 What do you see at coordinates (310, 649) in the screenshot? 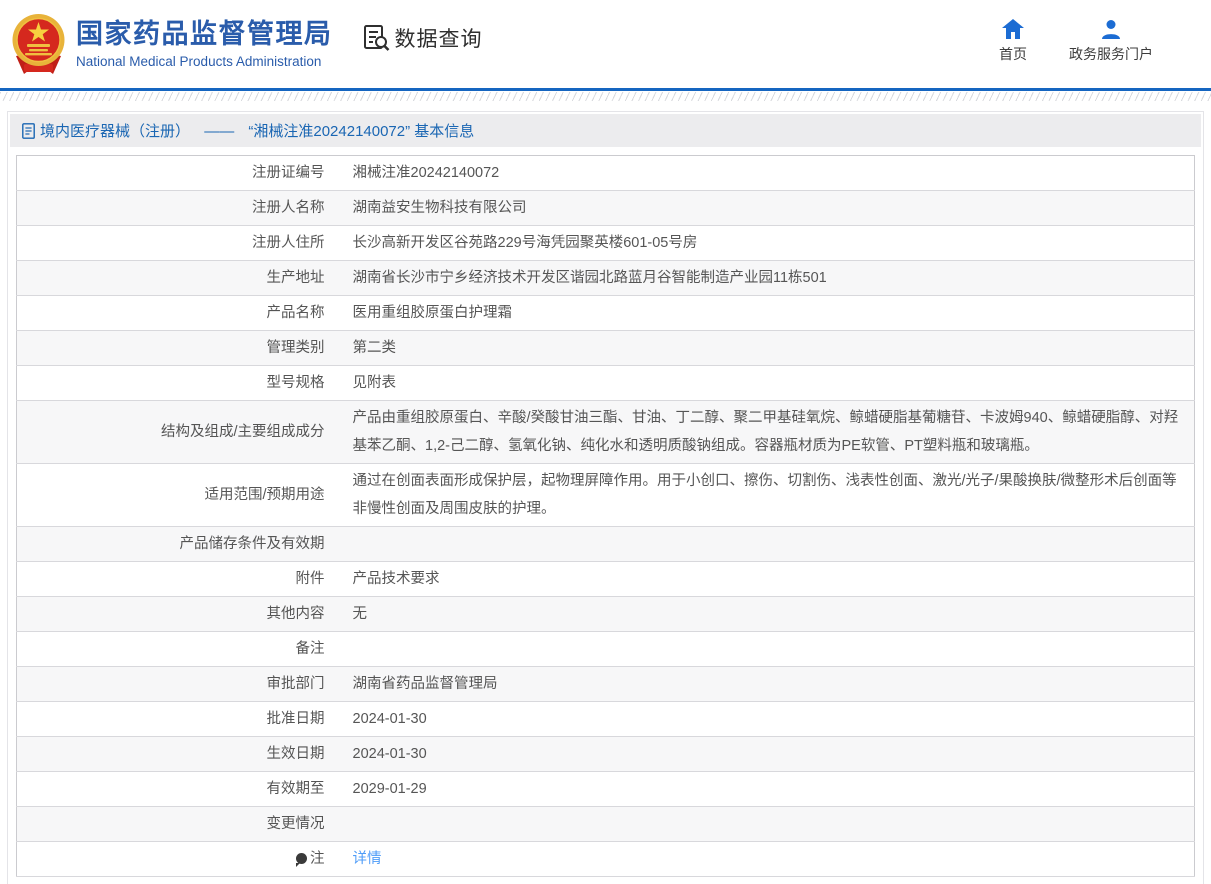
I see `row-label: 备注` at bounding box center [310, 649].